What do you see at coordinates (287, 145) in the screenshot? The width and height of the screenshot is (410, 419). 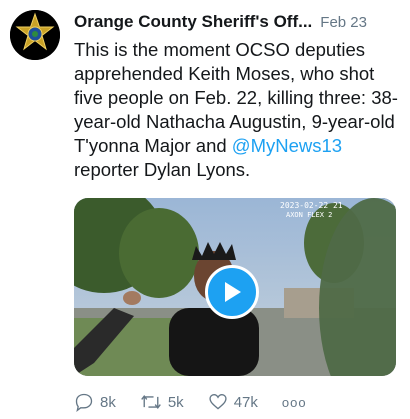 I see `mention-link: @MyNews13` at bounding box center [287, 145].